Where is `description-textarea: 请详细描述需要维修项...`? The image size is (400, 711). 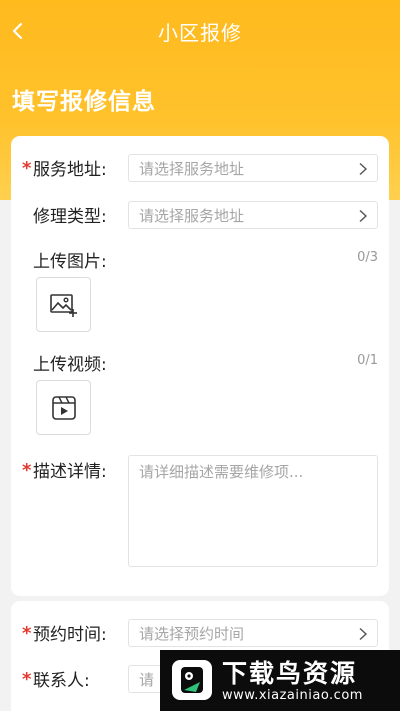 description-textarea: 请详细描述需要维修项... is located at coordinates (253, 511).